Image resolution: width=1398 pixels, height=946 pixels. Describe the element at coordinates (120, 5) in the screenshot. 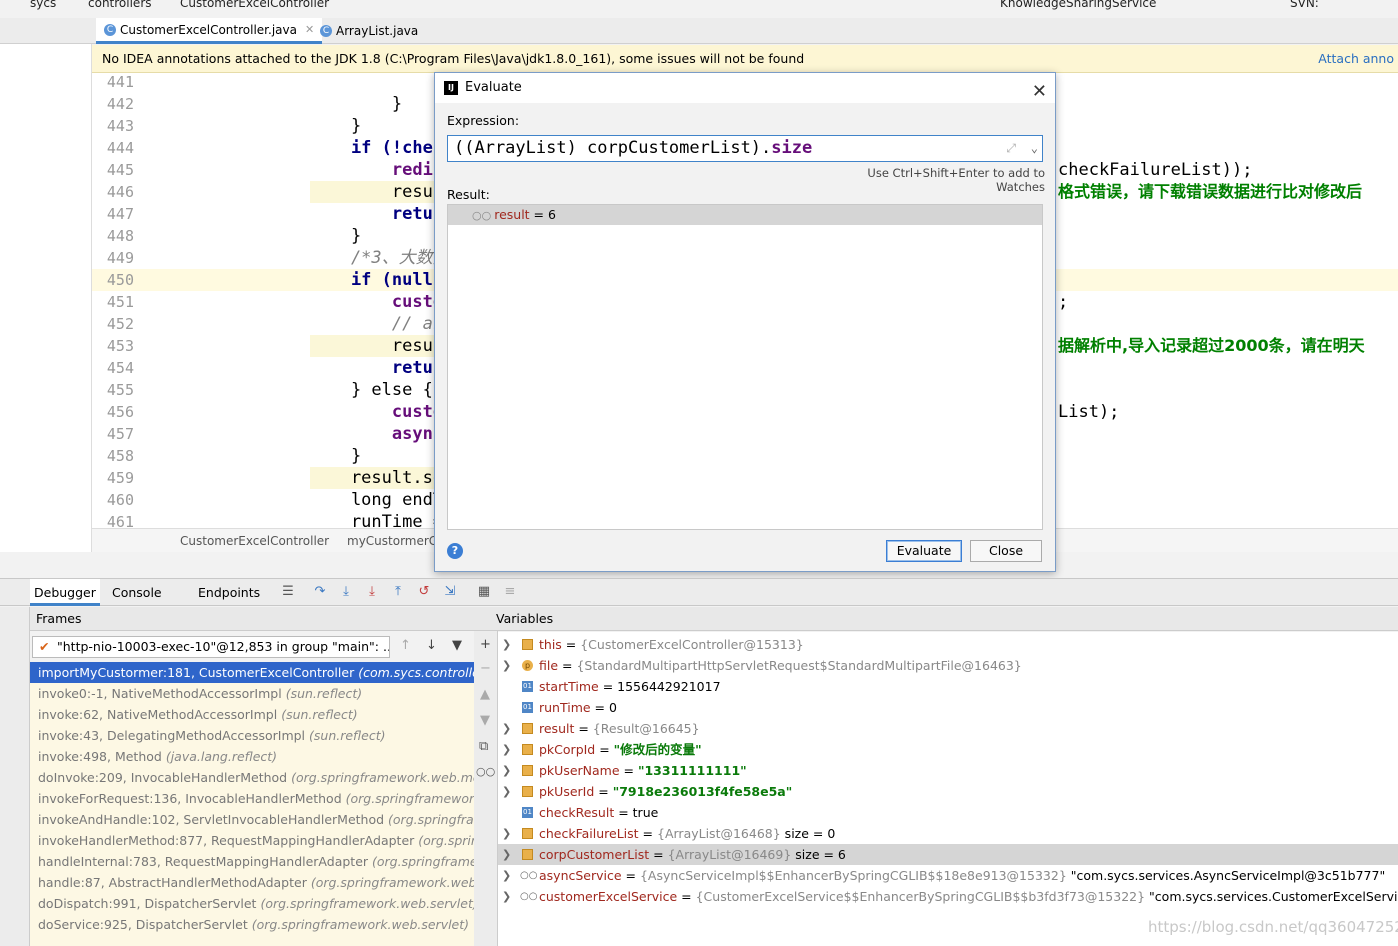

I see `breadcrumb-controllers: controllers` at that location.